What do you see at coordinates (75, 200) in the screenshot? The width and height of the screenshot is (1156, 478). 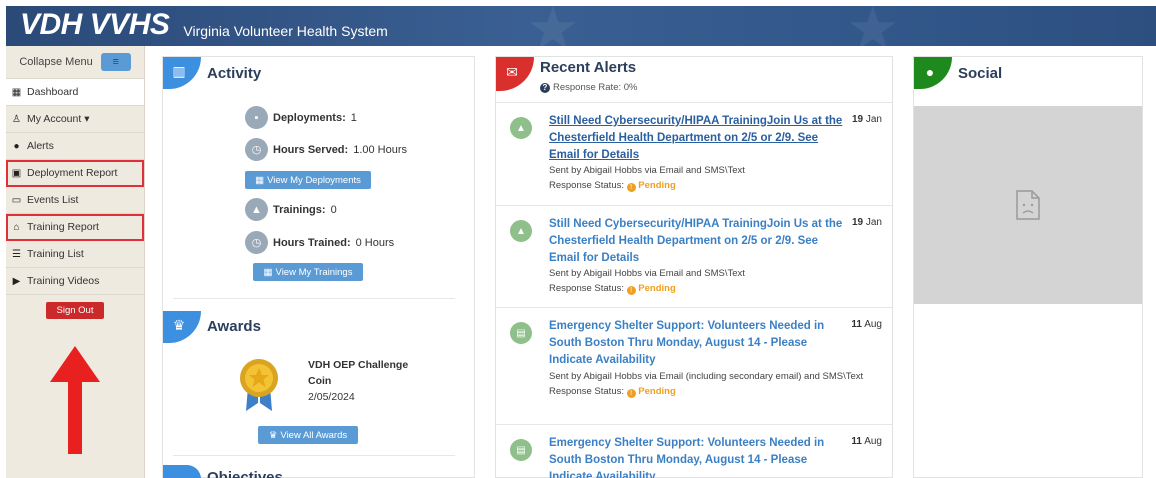 I see `sidebar-item-events-list: ▭ Events List` at bounding box center [75, 200].